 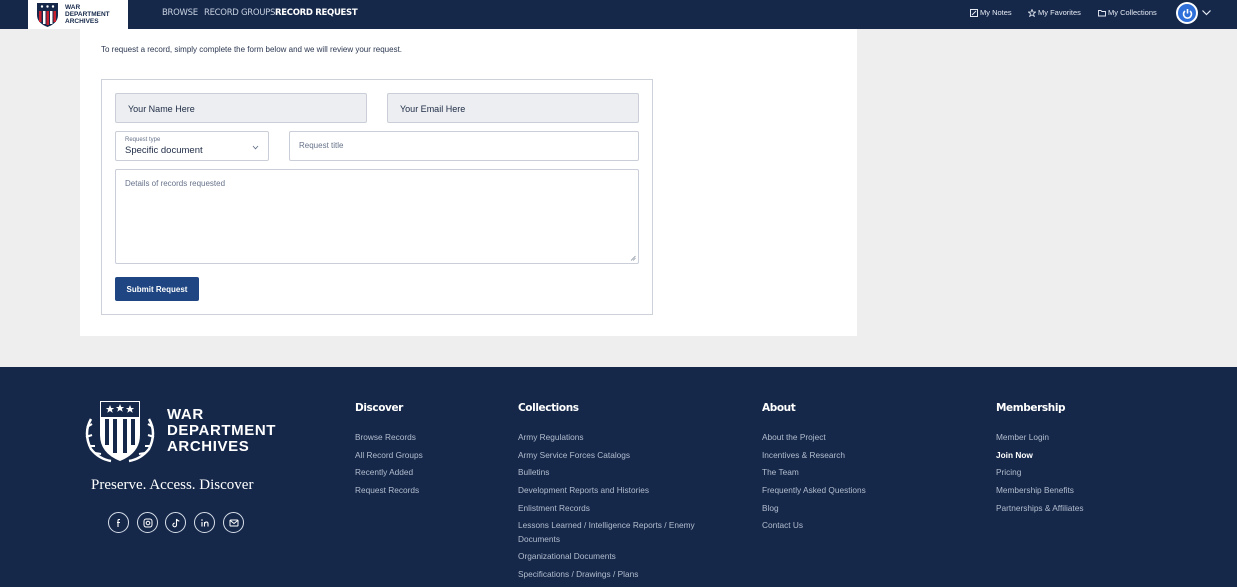 What do you see at coordinates (1127, 12) in the screenshot?
I see `my-collections-link: My Collections` at bounding box center [1127, 12].